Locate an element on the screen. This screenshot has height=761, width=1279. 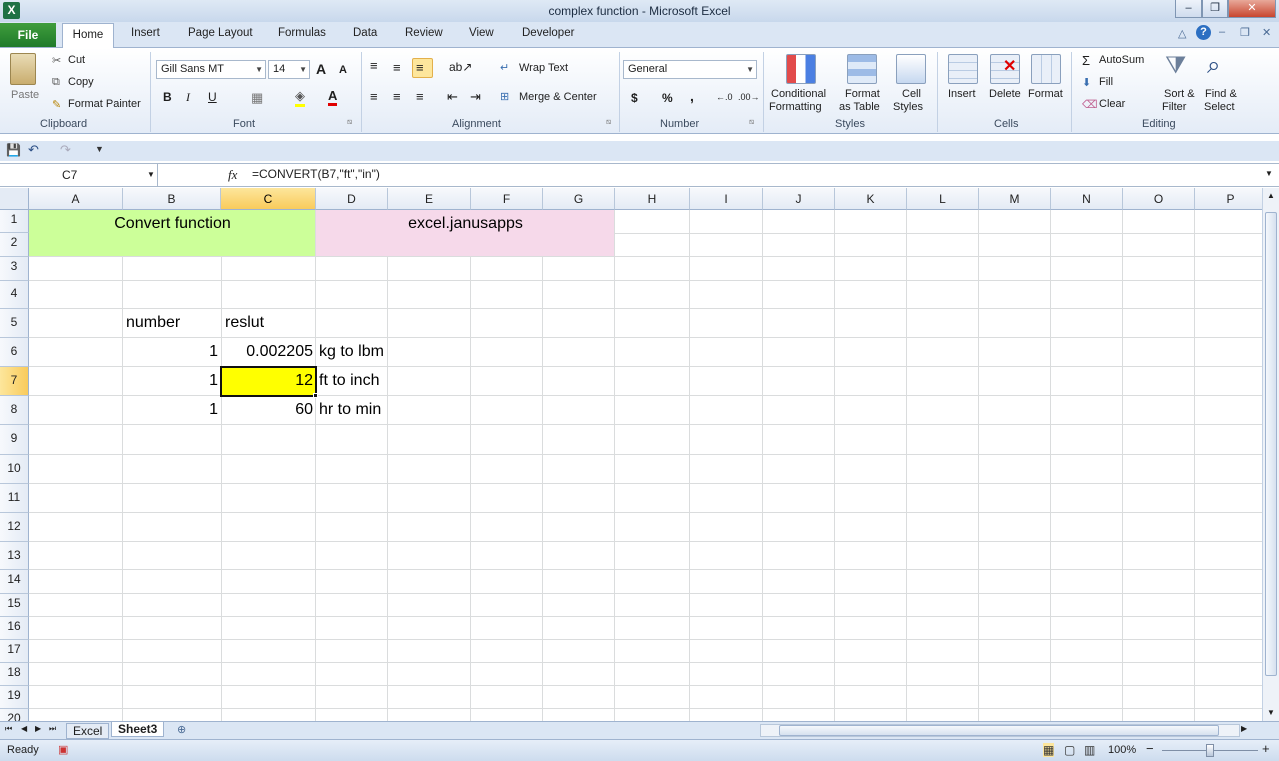
sort-filter-button: Sort & is located at coordinates (1179, 94).